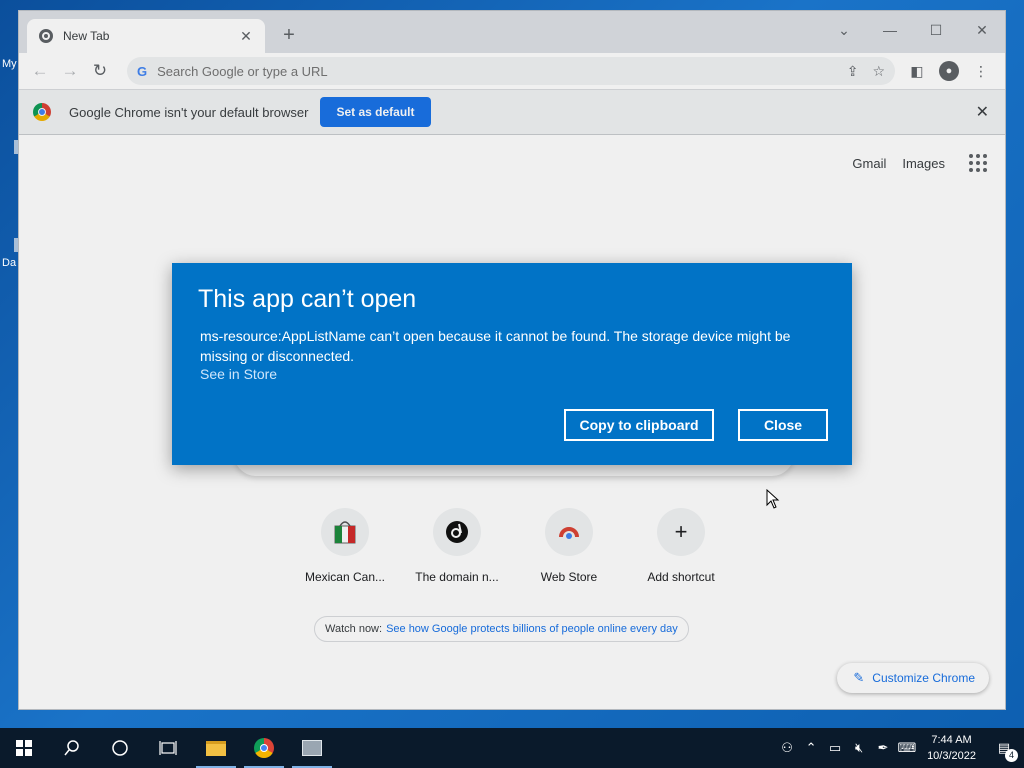 This screenshot has width=1024, height=768. I want to click on see-in-store-link: See in Store, so click(514, 374).